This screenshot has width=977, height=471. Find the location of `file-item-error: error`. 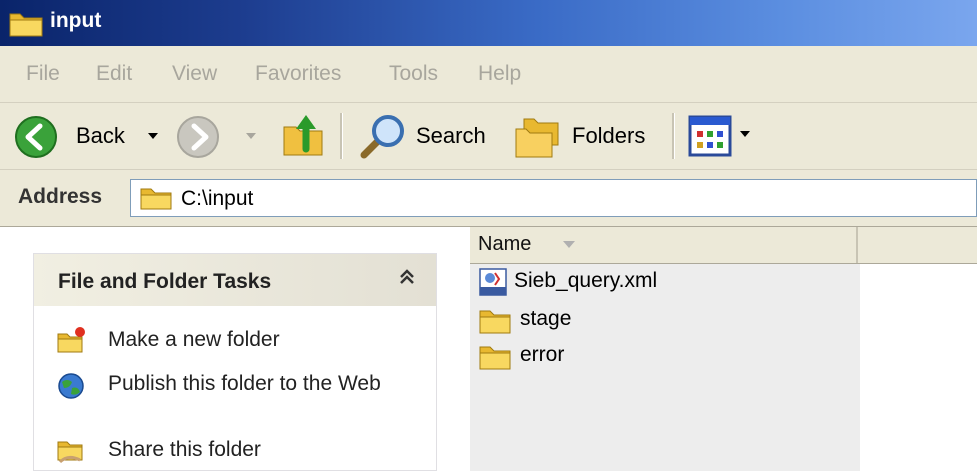

file-item-error: error is located at coordinates (663, 357).